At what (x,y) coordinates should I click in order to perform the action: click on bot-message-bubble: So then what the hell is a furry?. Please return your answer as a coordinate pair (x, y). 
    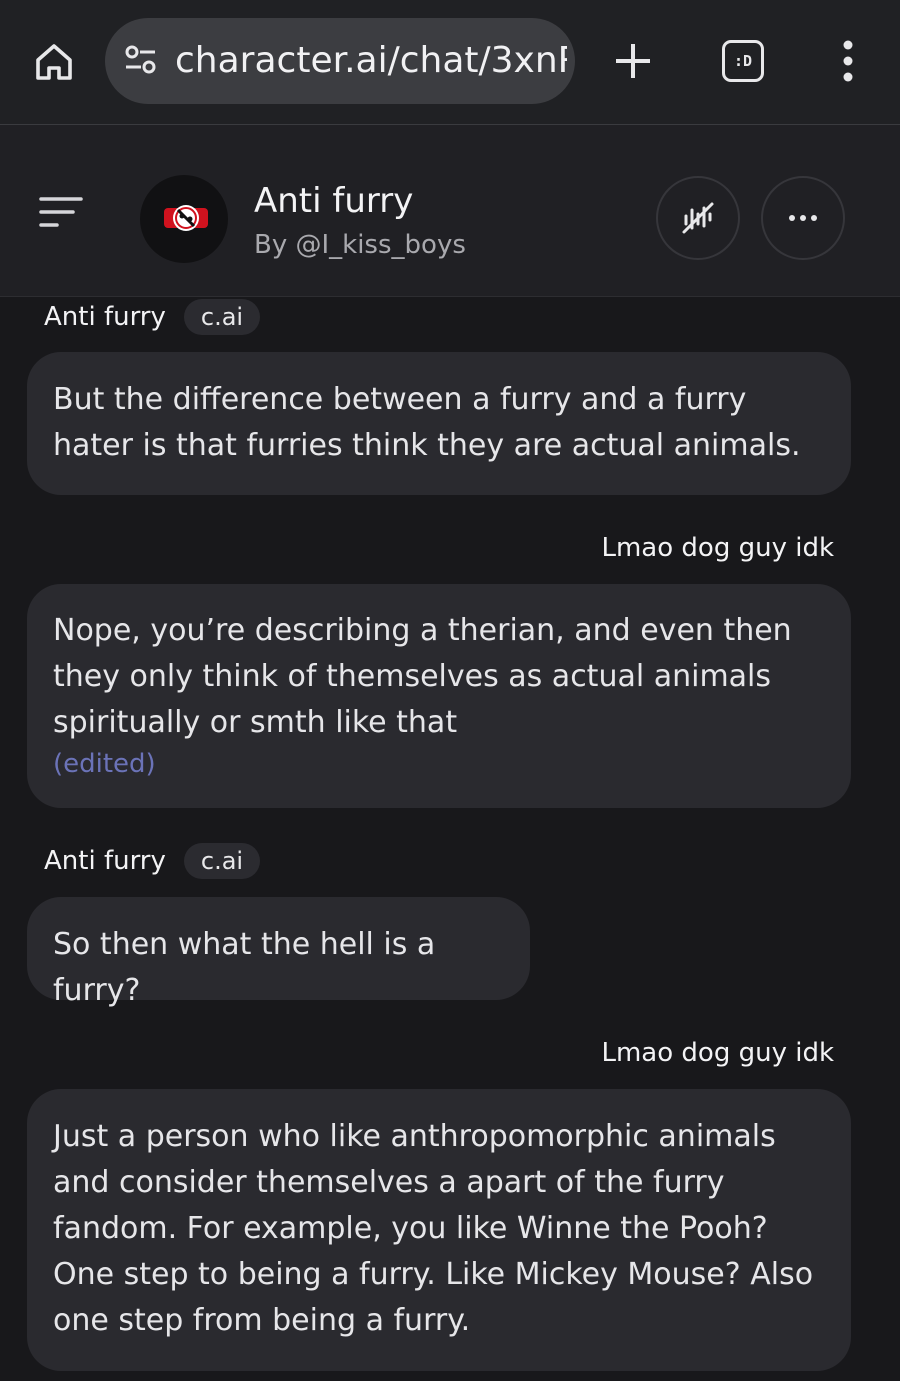
    Looking at the image, I should click on (278, 952).